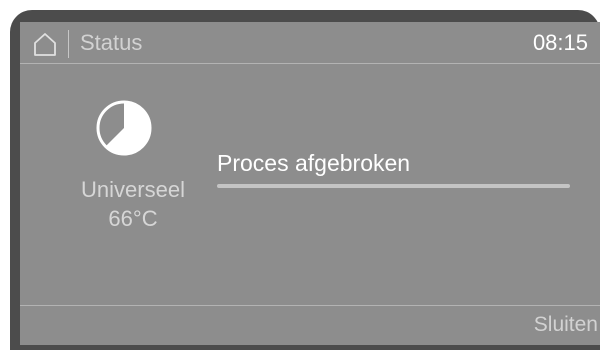 This screenshot has width=610, height=350. What do you see at coordinates (45, 44) in the screenshot?
I see `home-icon` at bounding box center [45, 44].